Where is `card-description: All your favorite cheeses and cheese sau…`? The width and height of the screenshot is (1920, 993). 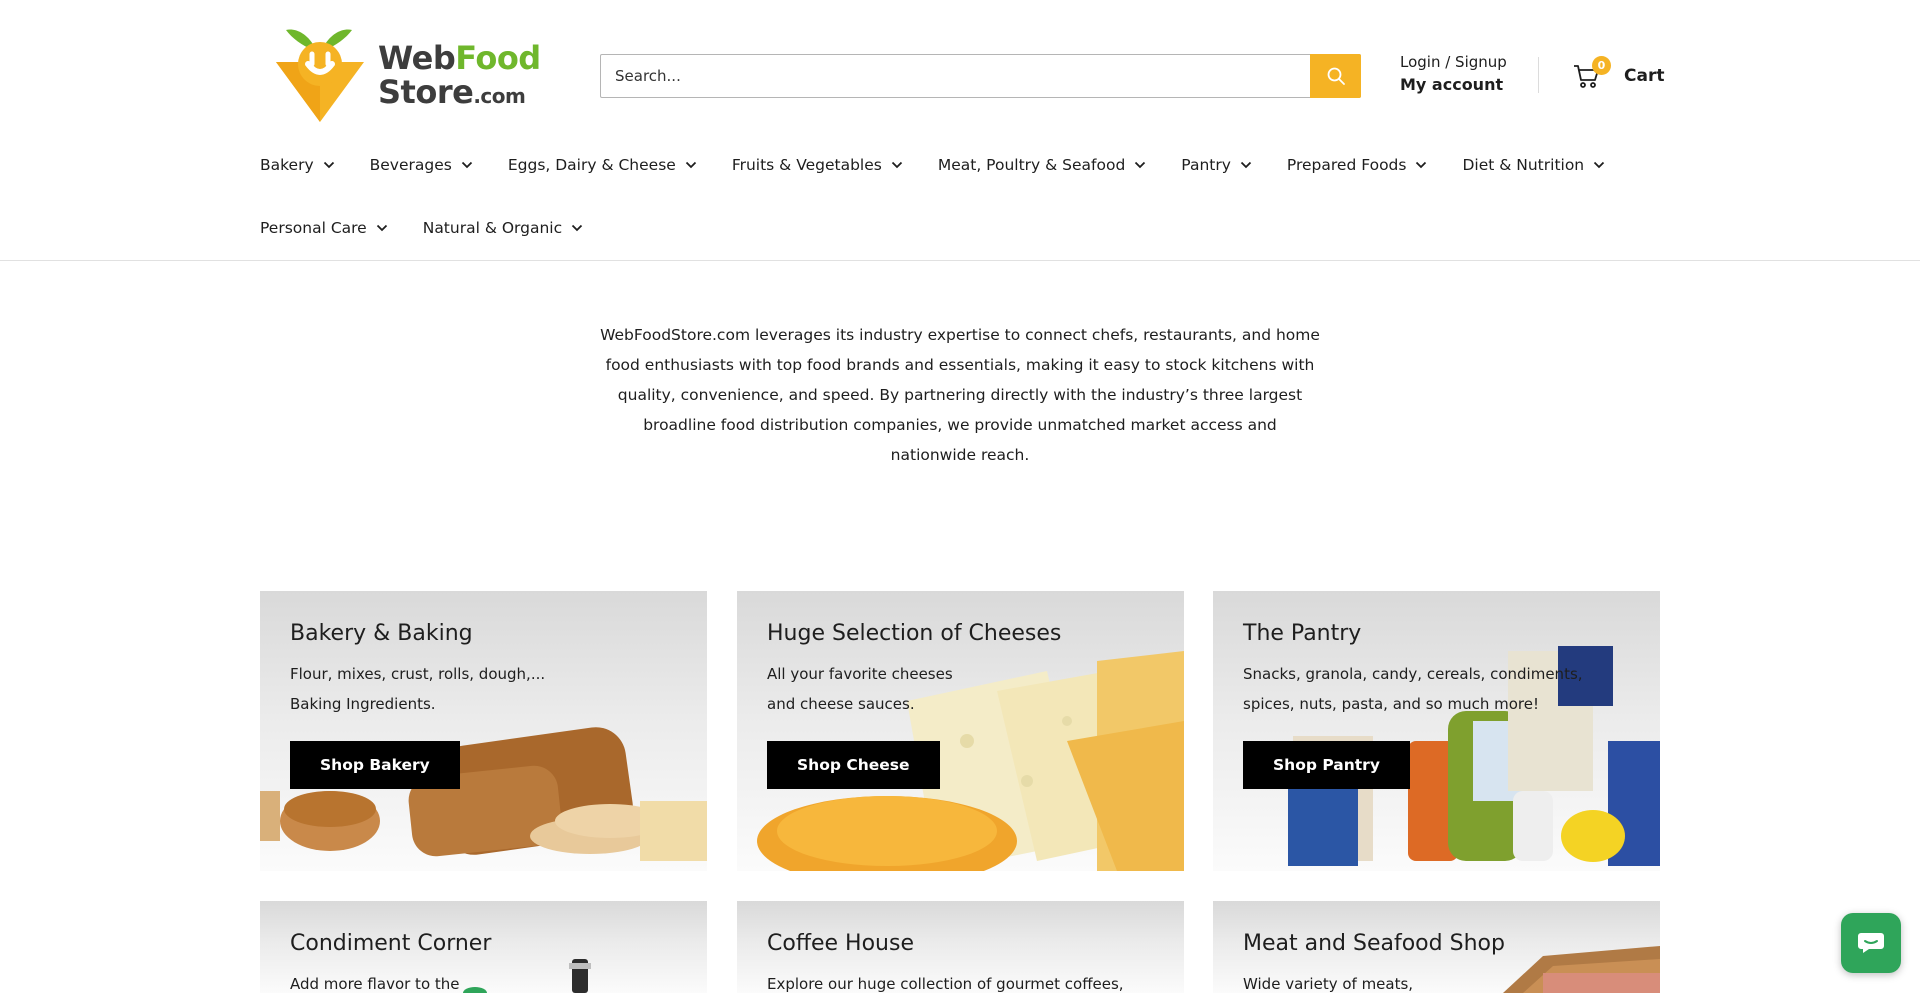 card-description: All your favorite cheeses and cheese sau… is located at coordinates (860, 689).